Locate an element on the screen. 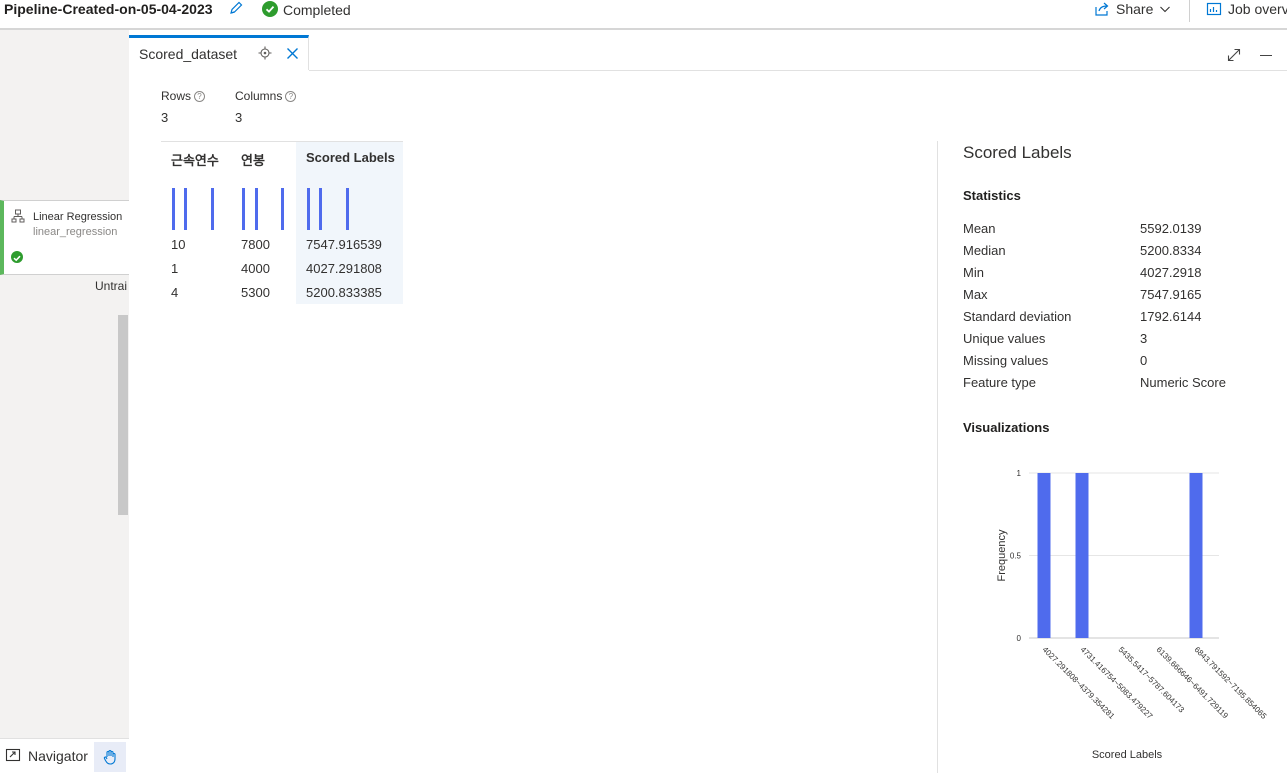 This screenshot has width=1287, height=773. x-tick-label: 4731.416754~5083.479227 is located at coordinates (1117, 683).